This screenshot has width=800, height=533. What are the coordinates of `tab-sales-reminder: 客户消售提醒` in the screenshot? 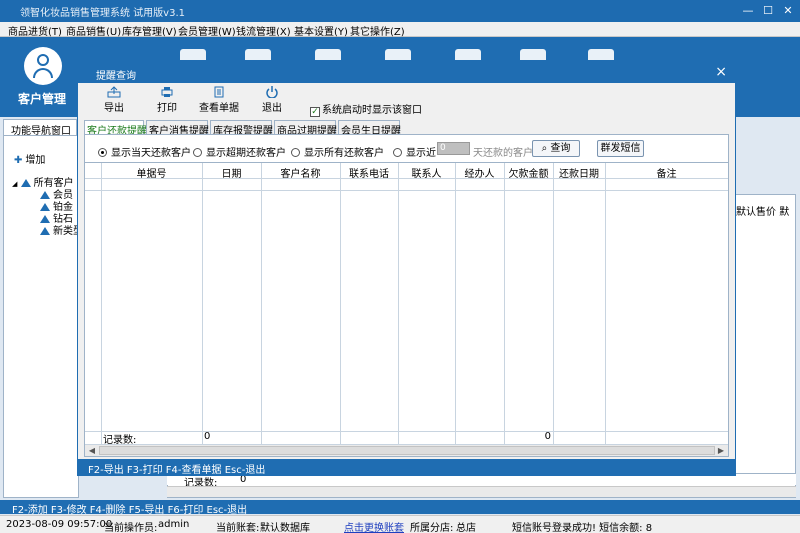 It's located at (177, 128).